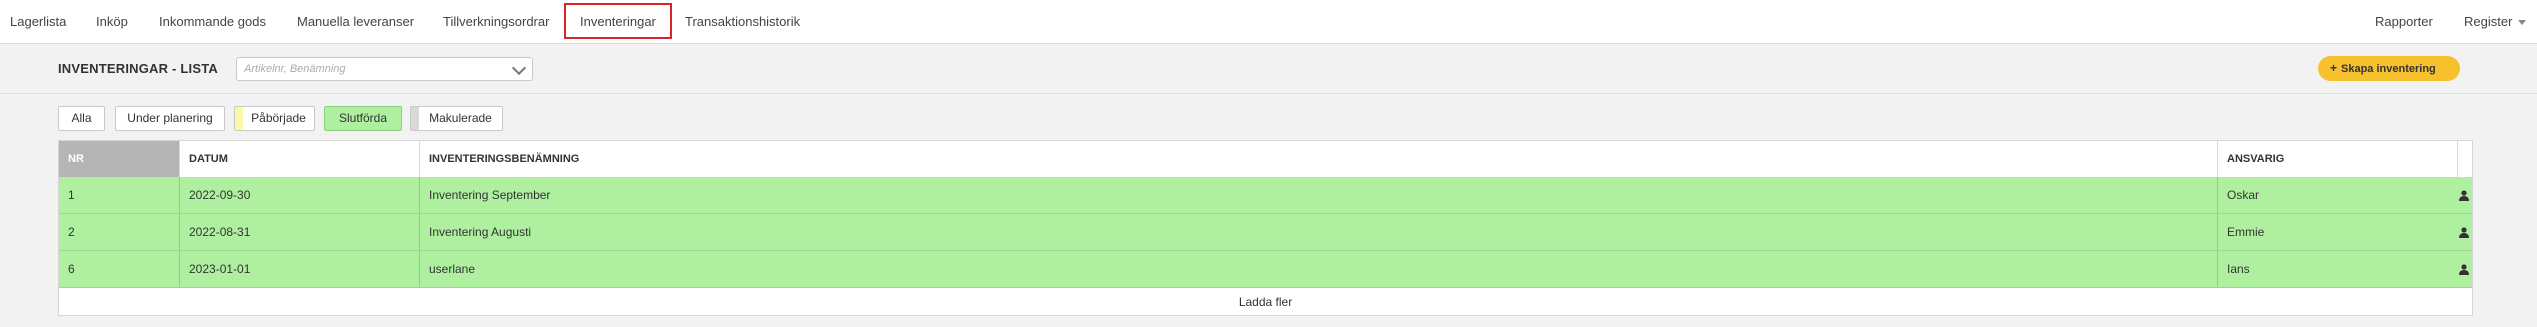 Image resolution: width=2537 pixels, height=327 pixels. Describe the element at coordinates (1318, 232) in the screenshot. I see `cell-name: Inventering Augusti` at that location.